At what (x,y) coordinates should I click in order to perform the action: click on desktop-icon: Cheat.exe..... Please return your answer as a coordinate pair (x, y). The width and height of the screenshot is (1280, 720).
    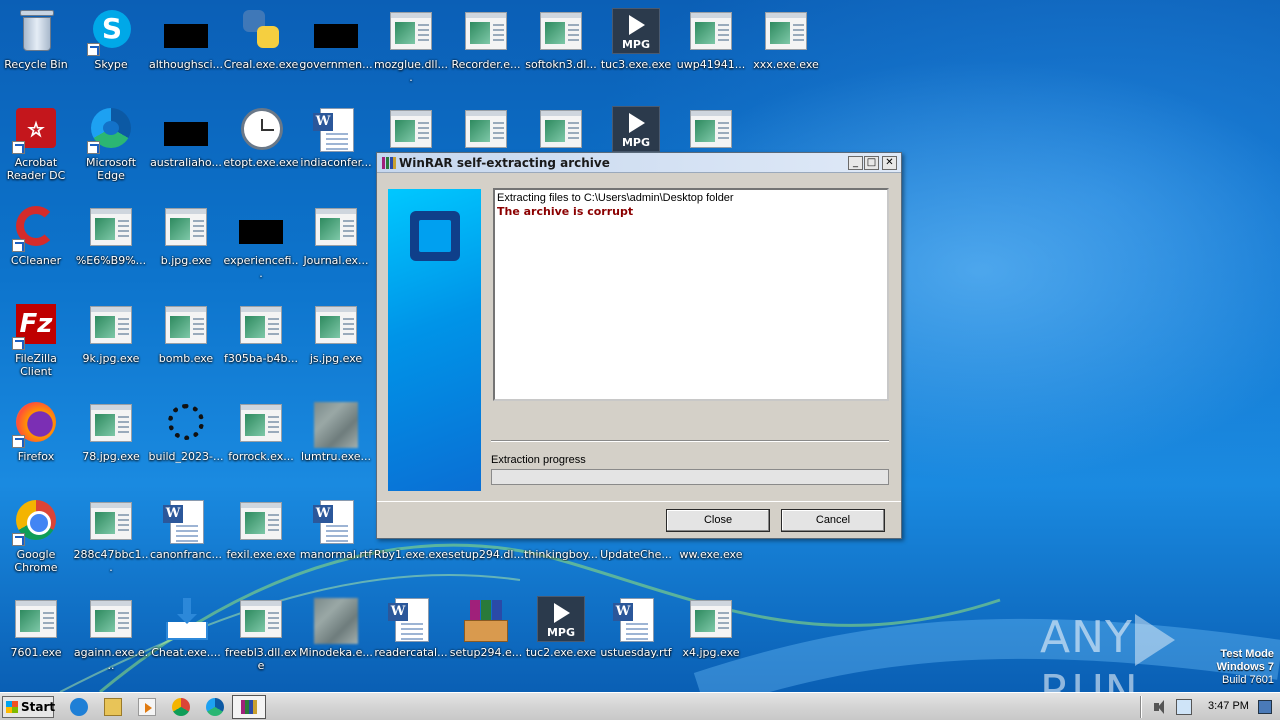
    Looking at the image, I should click on (186, 638).